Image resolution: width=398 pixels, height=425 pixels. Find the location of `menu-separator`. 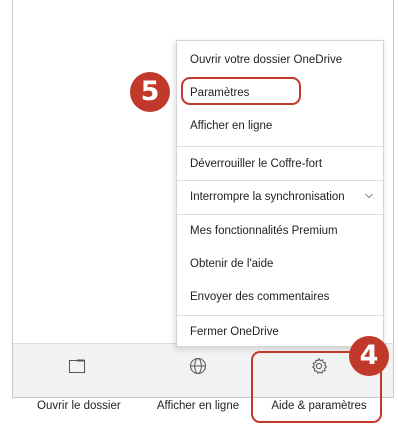

menu-separator is located at coordinates (280, 146).